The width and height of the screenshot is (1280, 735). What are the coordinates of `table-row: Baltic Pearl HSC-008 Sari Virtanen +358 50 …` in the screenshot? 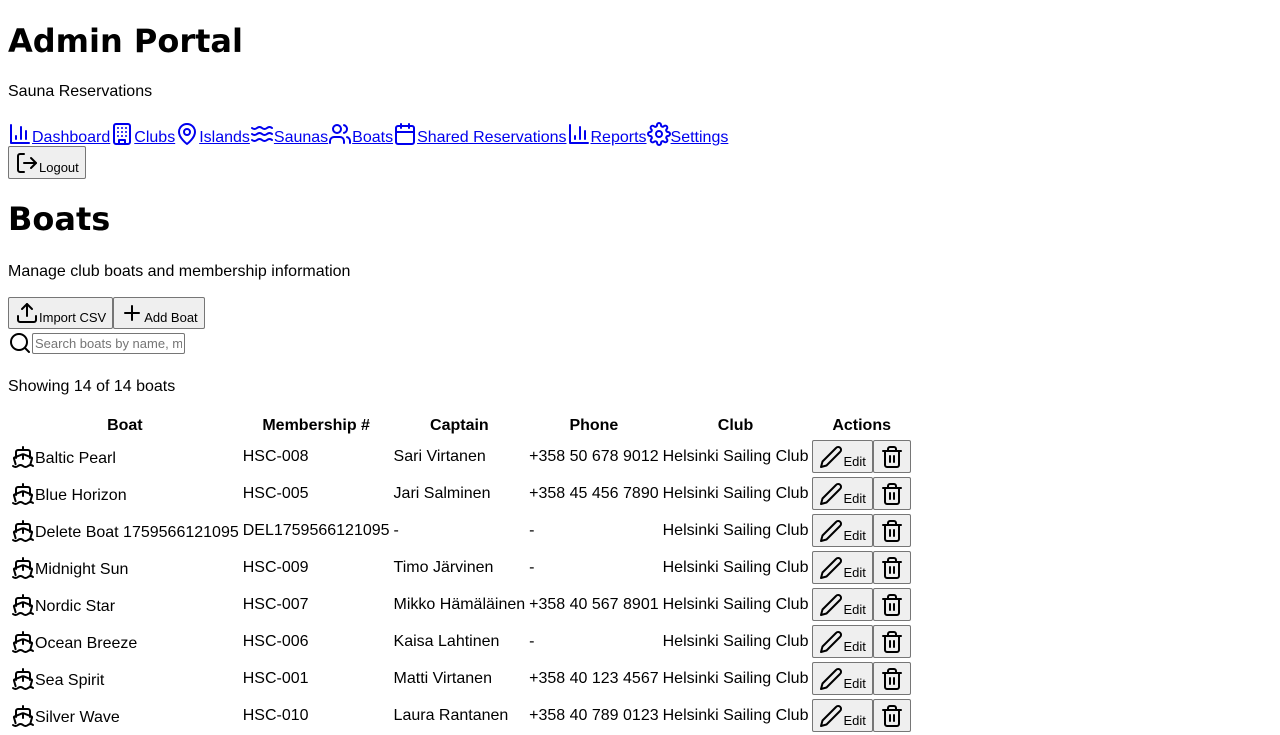 It's located at (461, 456).